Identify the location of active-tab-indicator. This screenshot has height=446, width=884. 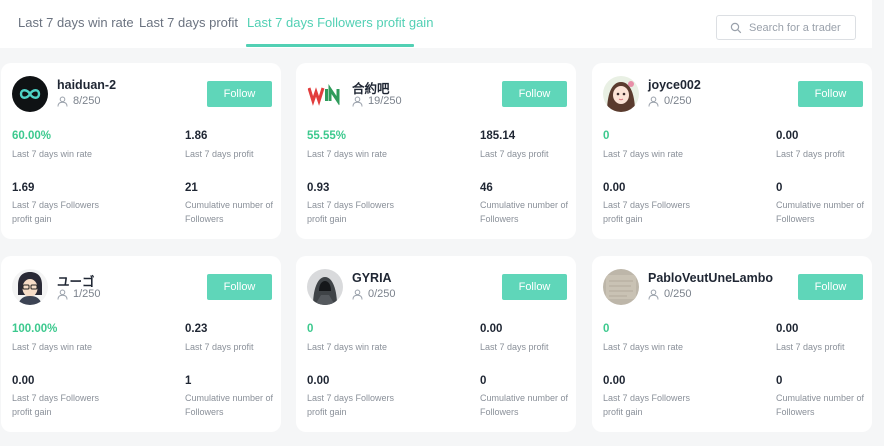
(330, 45).